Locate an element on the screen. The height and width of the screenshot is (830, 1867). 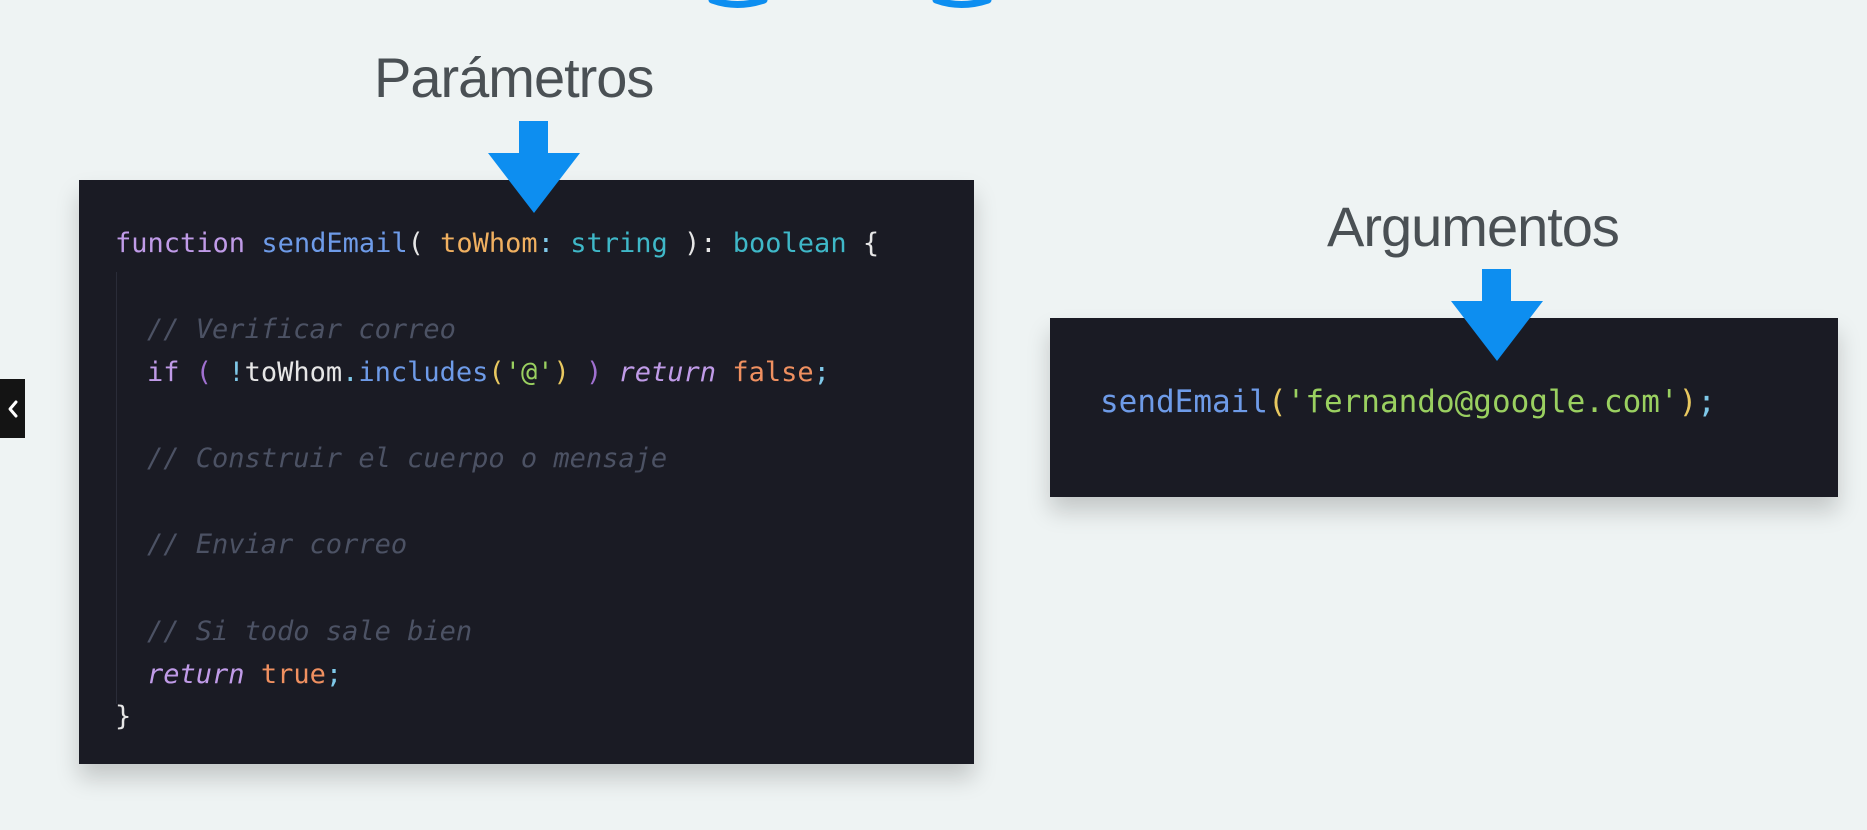
arguments-code-panel: sendEmail('fernando@google.com'); is located at coordinates (1444, 407).